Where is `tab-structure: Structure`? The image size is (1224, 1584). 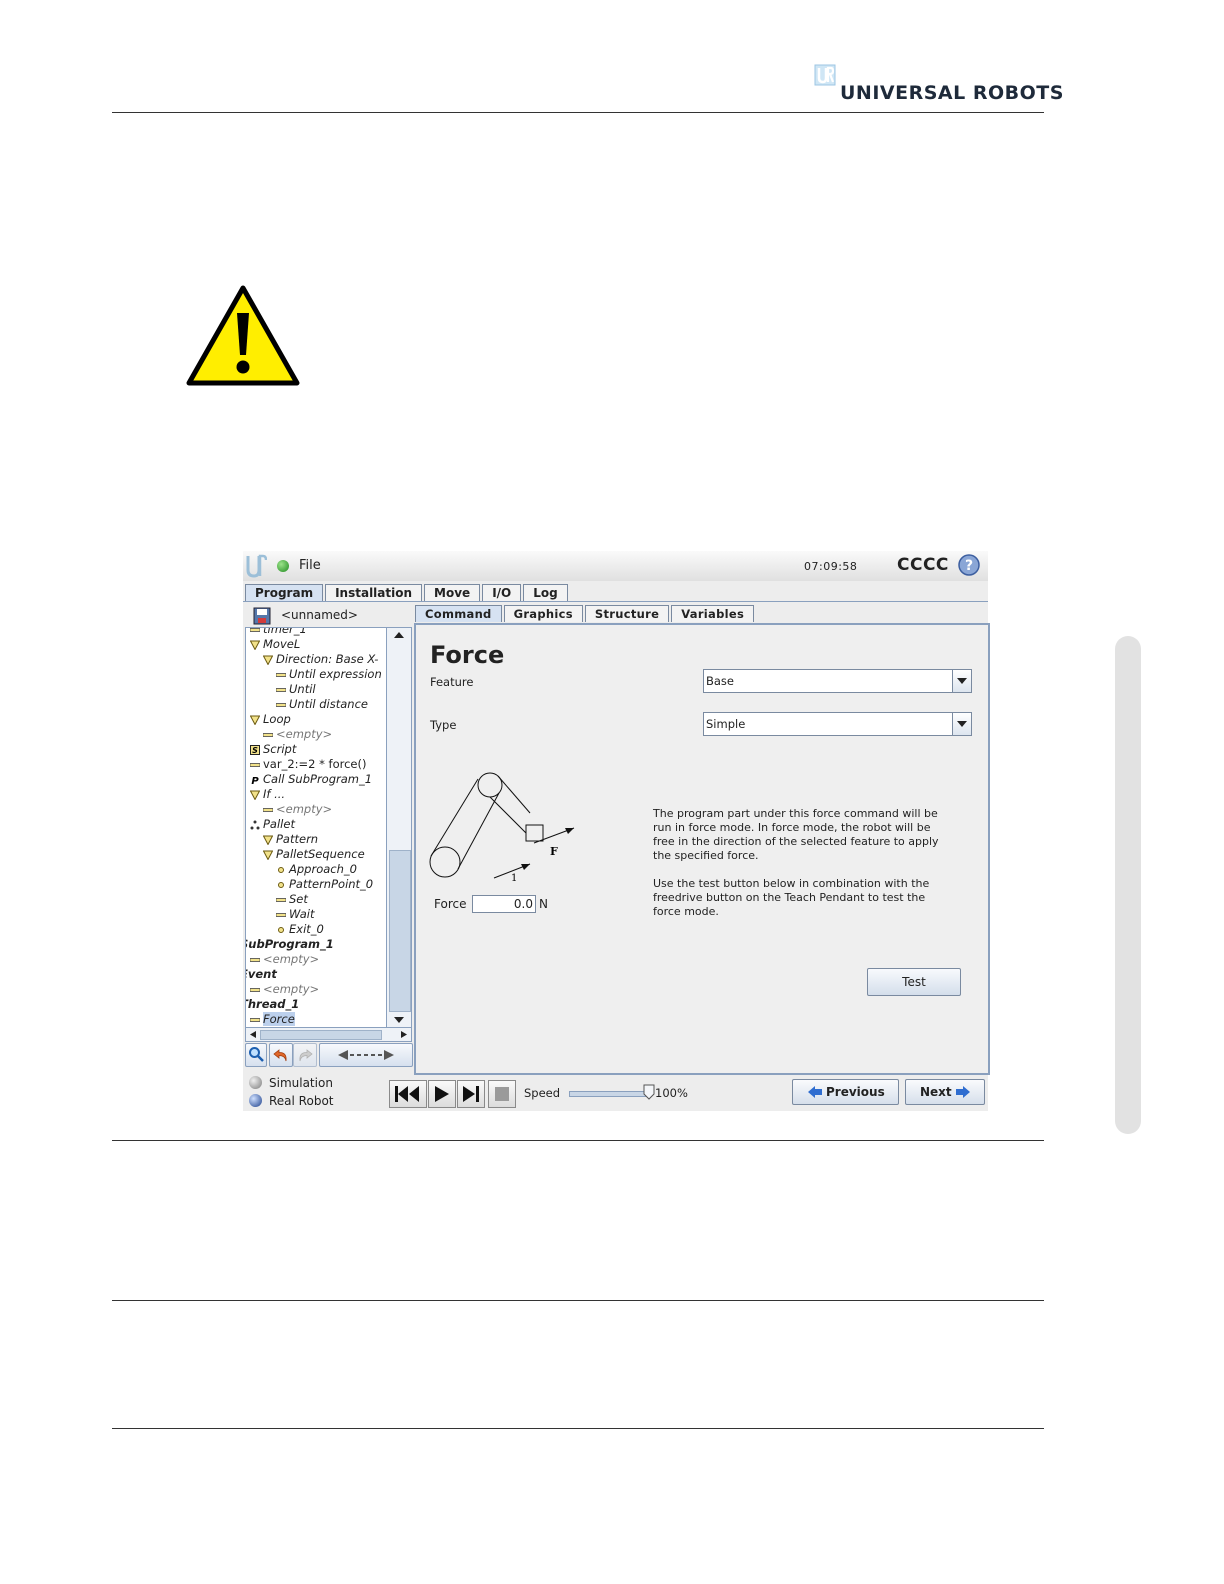 tab-structure: Structure is located at coordinates (627, 613).